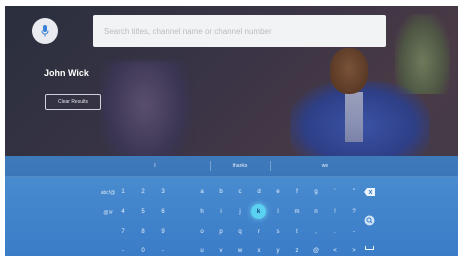 The height and width of the screenshot is (262, 463). I want to click on key: ', so click(335, 191).